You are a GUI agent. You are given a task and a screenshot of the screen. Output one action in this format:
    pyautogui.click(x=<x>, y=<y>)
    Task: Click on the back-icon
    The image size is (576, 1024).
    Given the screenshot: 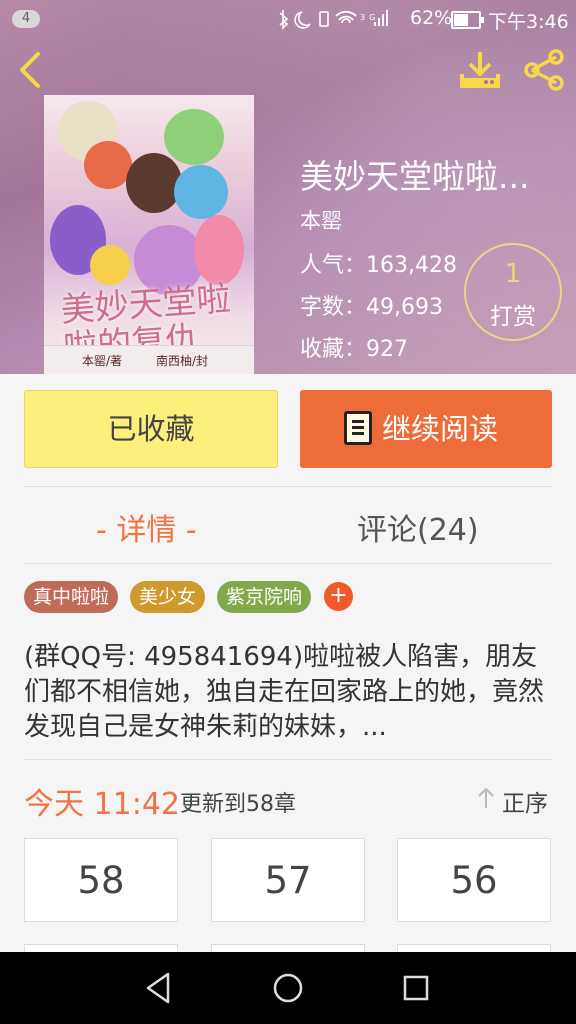 What is the action you would take?
    pyautogui.click(x=30, y=70)
    